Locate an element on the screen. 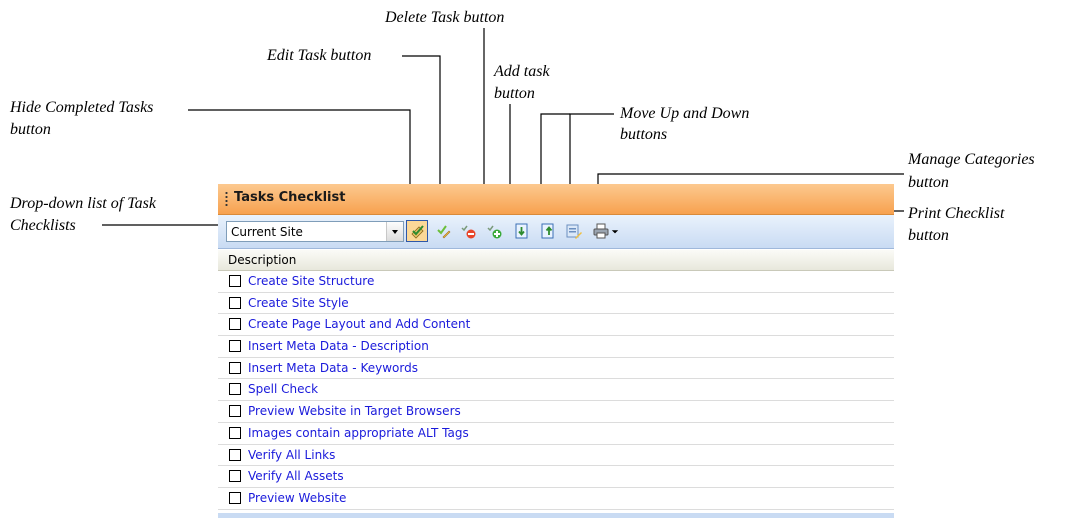  manage-categories-button is located at coordinates (574, 231).